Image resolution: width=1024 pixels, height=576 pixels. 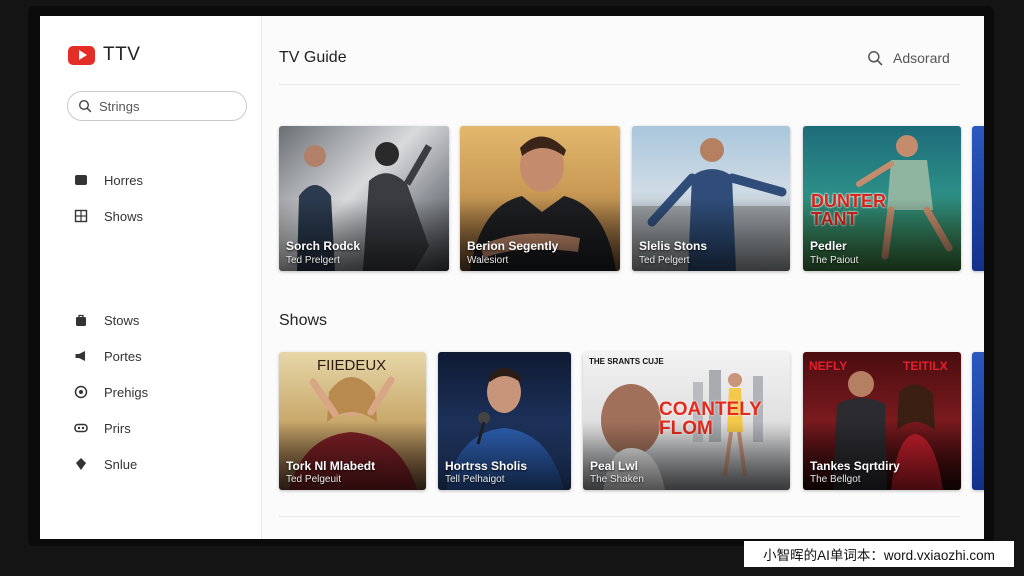 What do you see at coordinates (504, 421) in the screenshot?
I see `show-card: Hortrss Sholis Tell Pelhaigot` at bounding box center [504, 421].